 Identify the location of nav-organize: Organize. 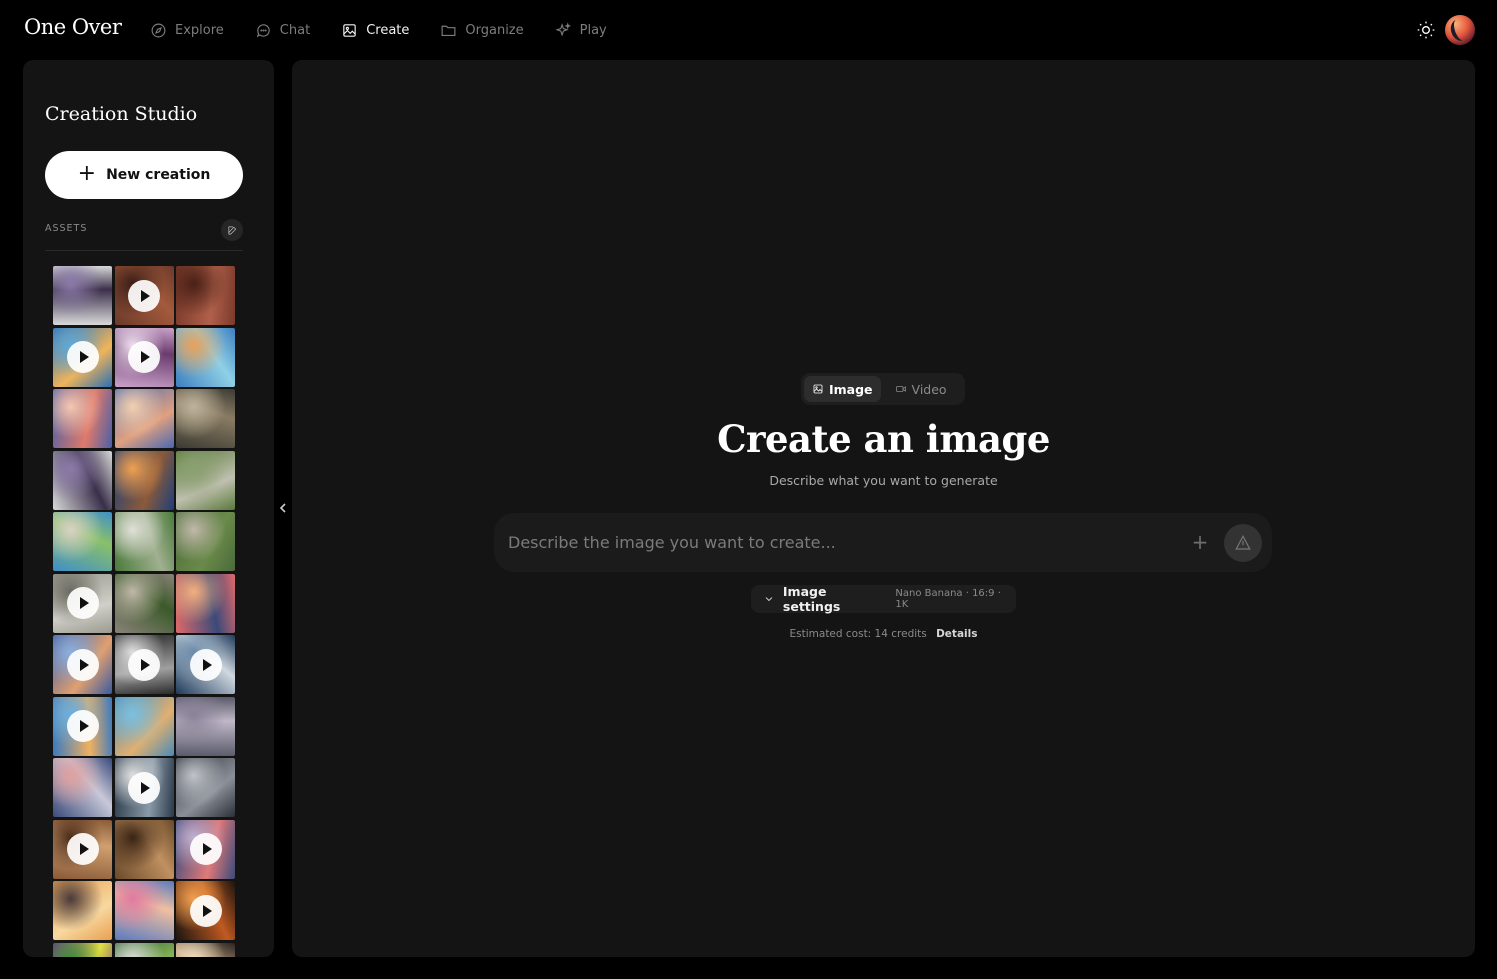
(482, 30).